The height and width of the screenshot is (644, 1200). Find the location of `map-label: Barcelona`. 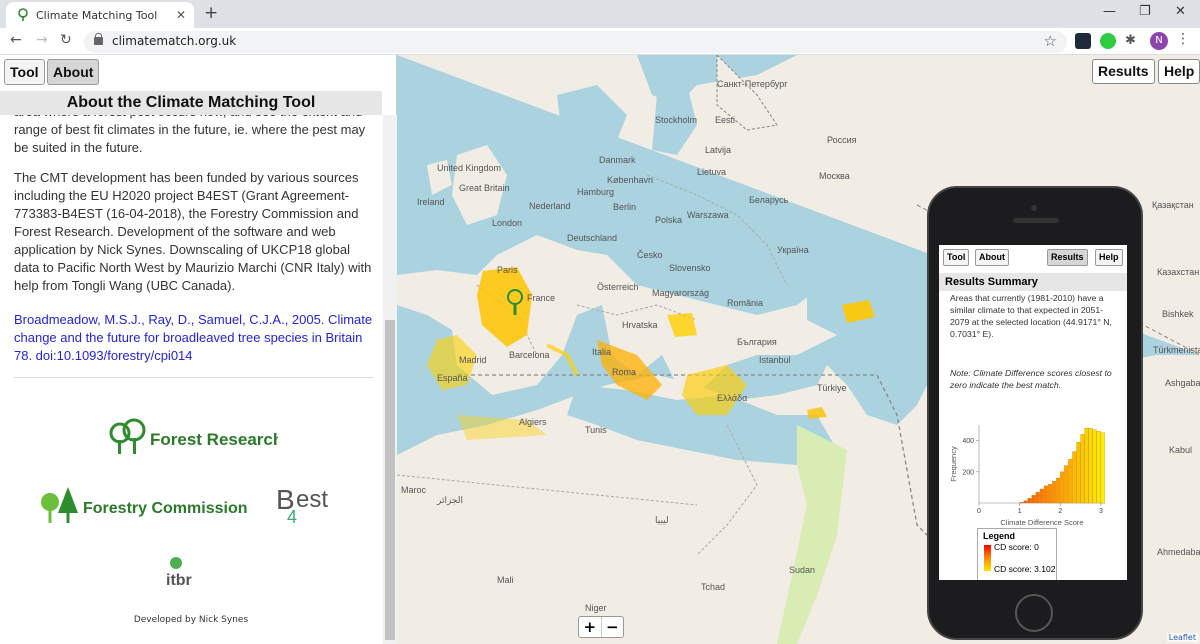

map-label: Barcelona is located at coordinates (529, 355).